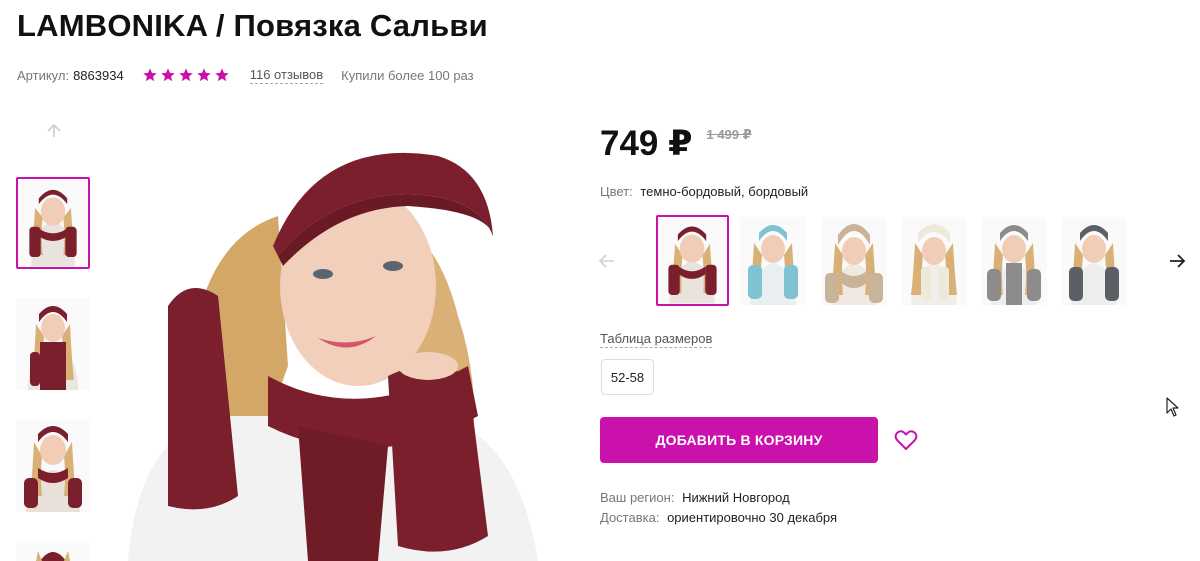 Image resolution: width=1200 pixels, height=561 pixels. What do you see at coordinates (1172, 407) in the screenshot?
I see `text-cursor-icon` at bounding box center [1172, 407].